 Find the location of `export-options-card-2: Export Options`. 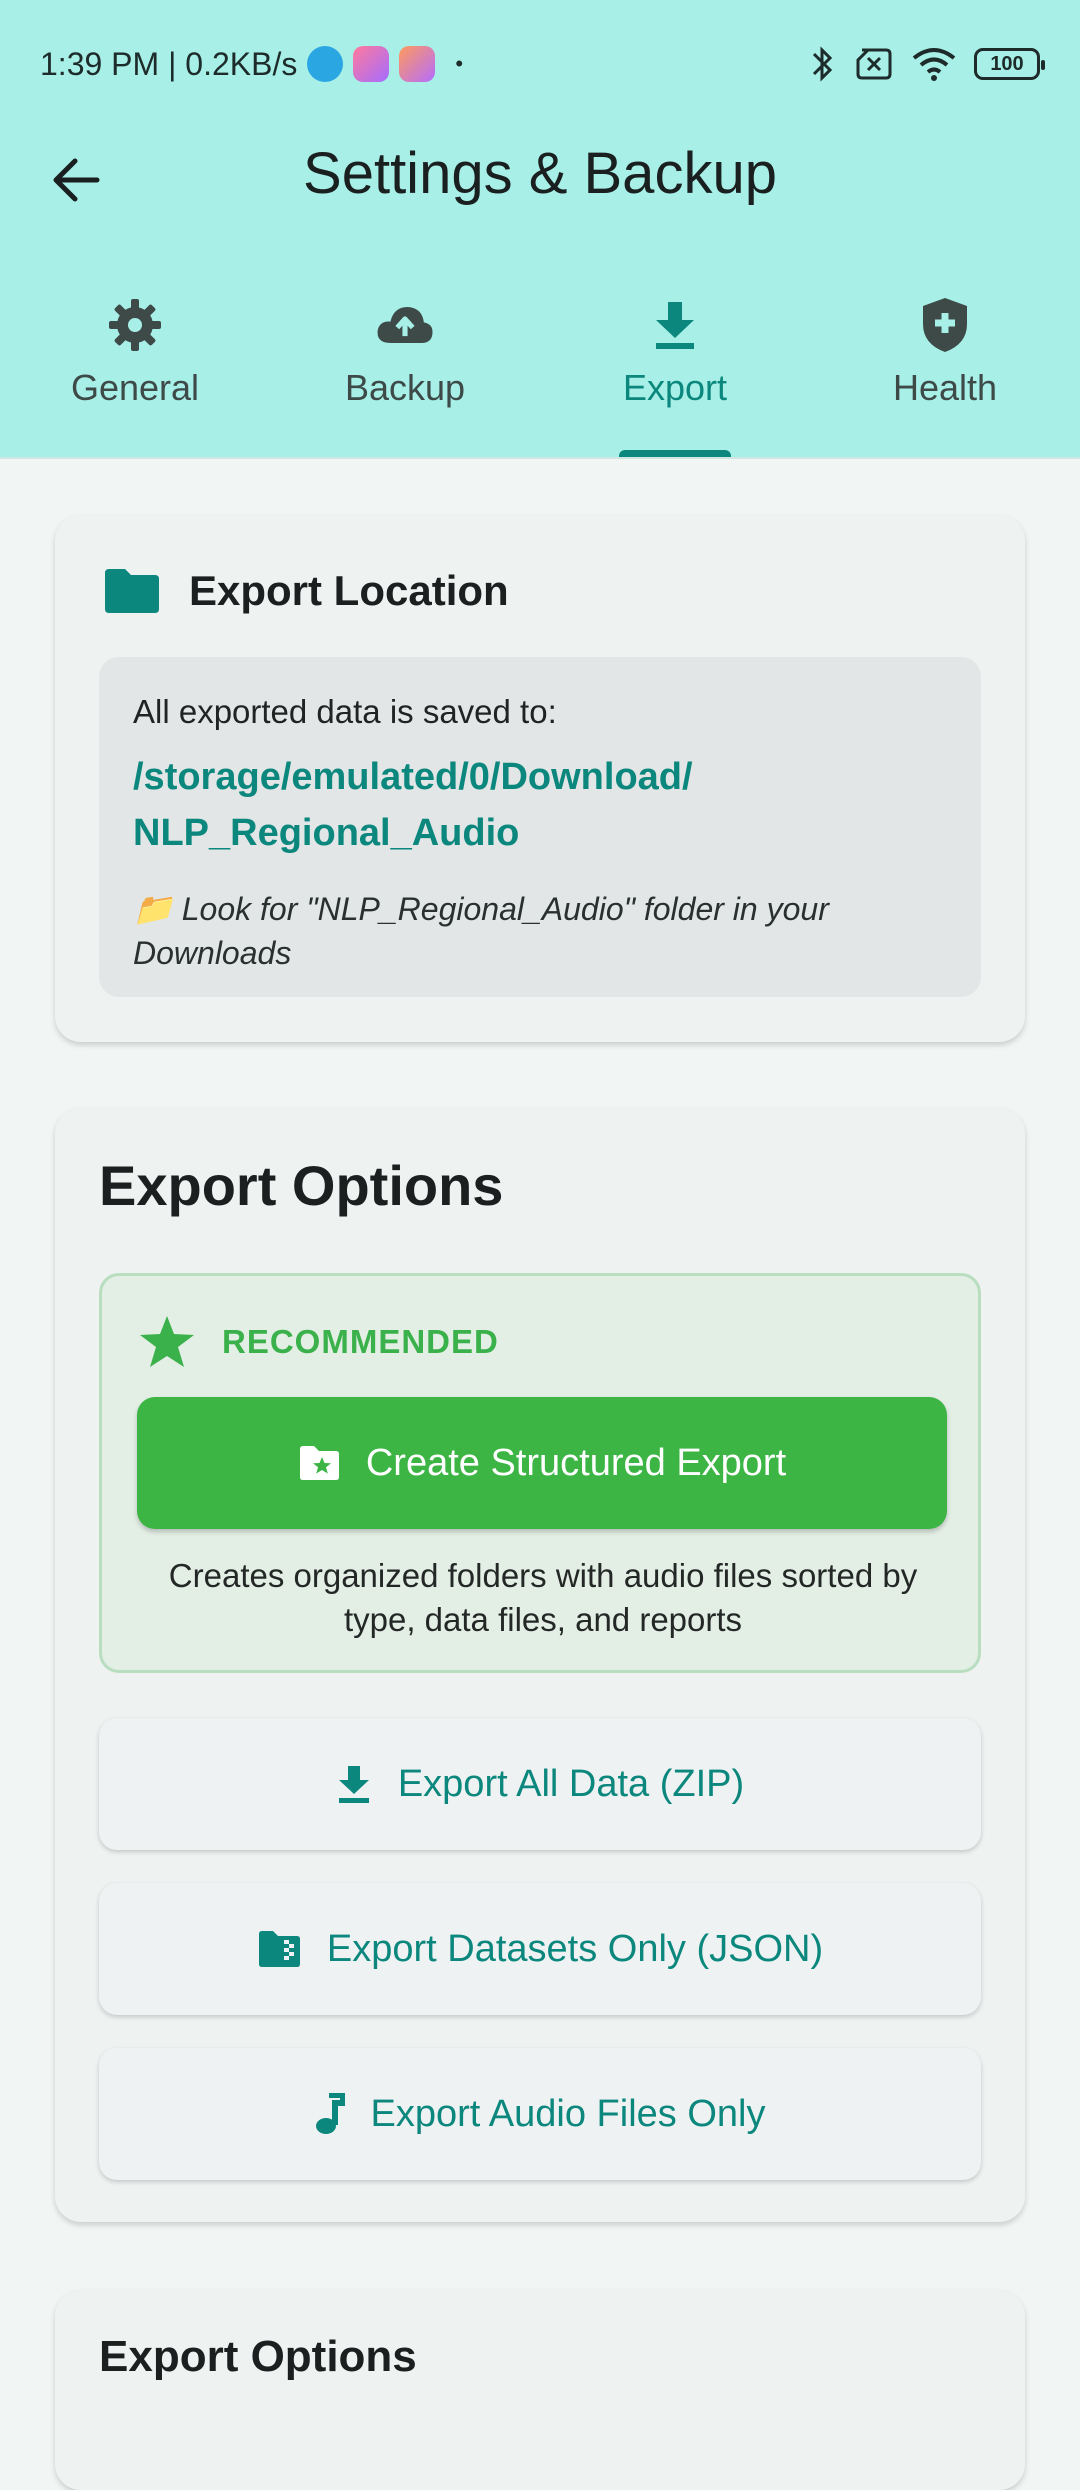

export-options-card-2: Export Options is located at coordinates (540, 2390).